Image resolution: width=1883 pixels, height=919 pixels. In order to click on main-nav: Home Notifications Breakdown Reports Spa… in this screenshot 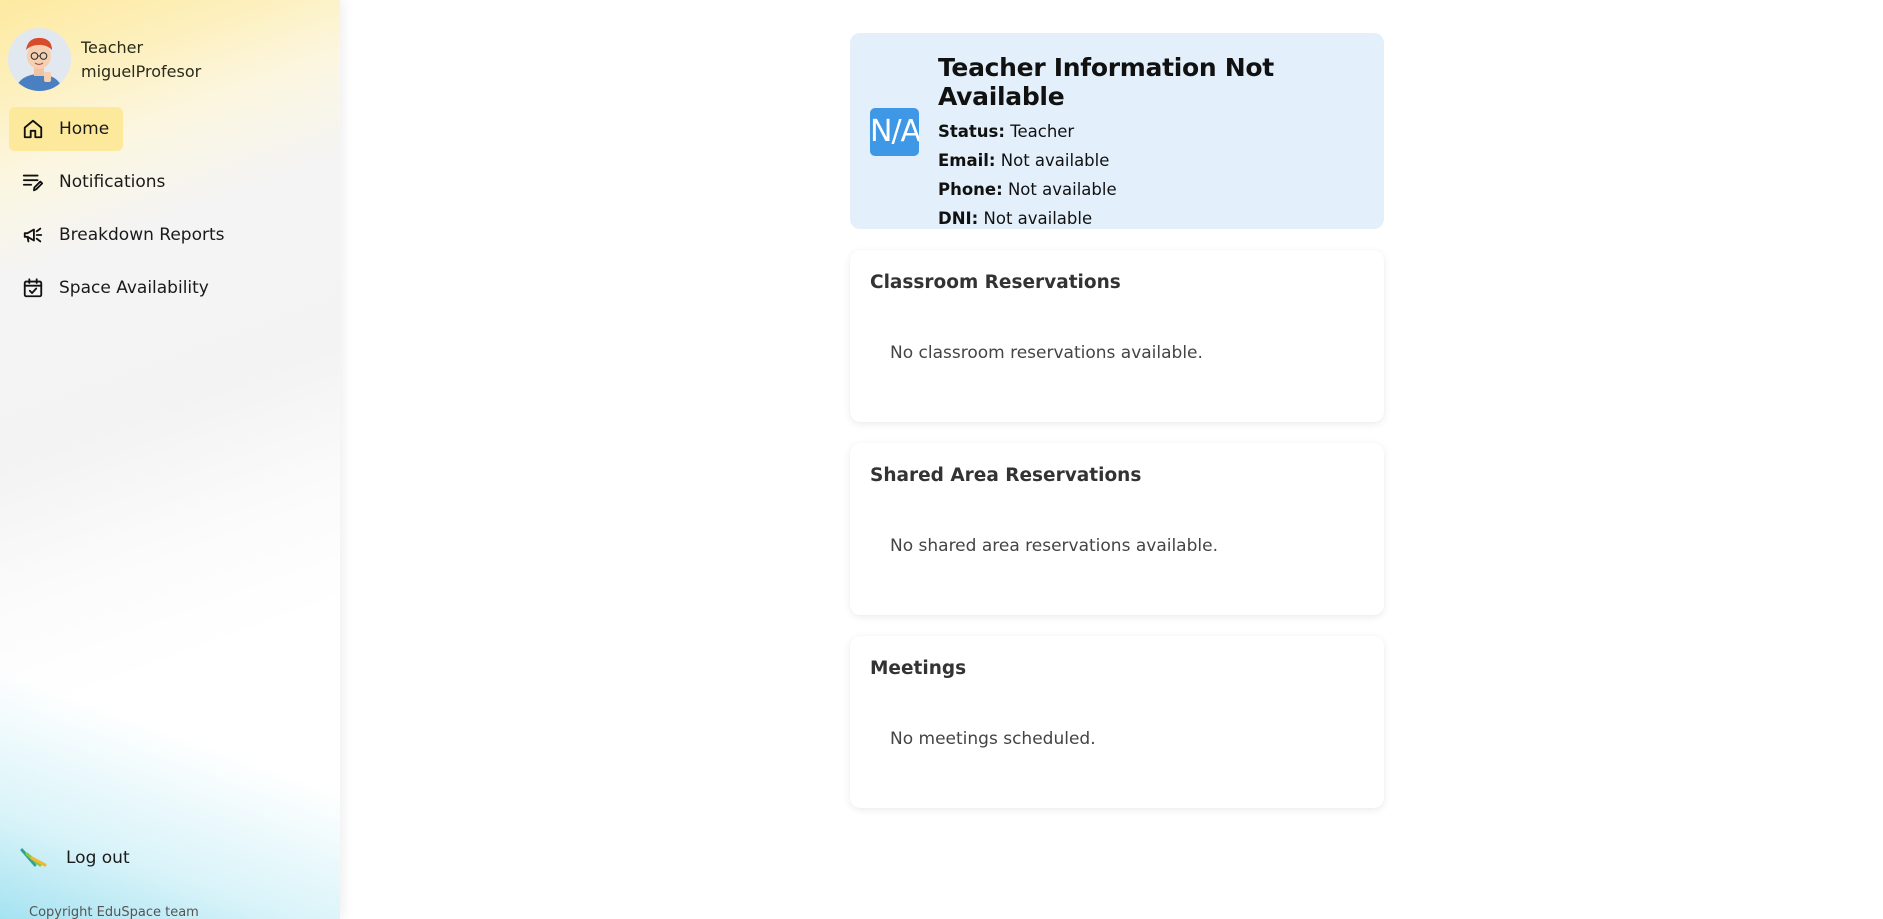, I will do `click(169, 213)`.